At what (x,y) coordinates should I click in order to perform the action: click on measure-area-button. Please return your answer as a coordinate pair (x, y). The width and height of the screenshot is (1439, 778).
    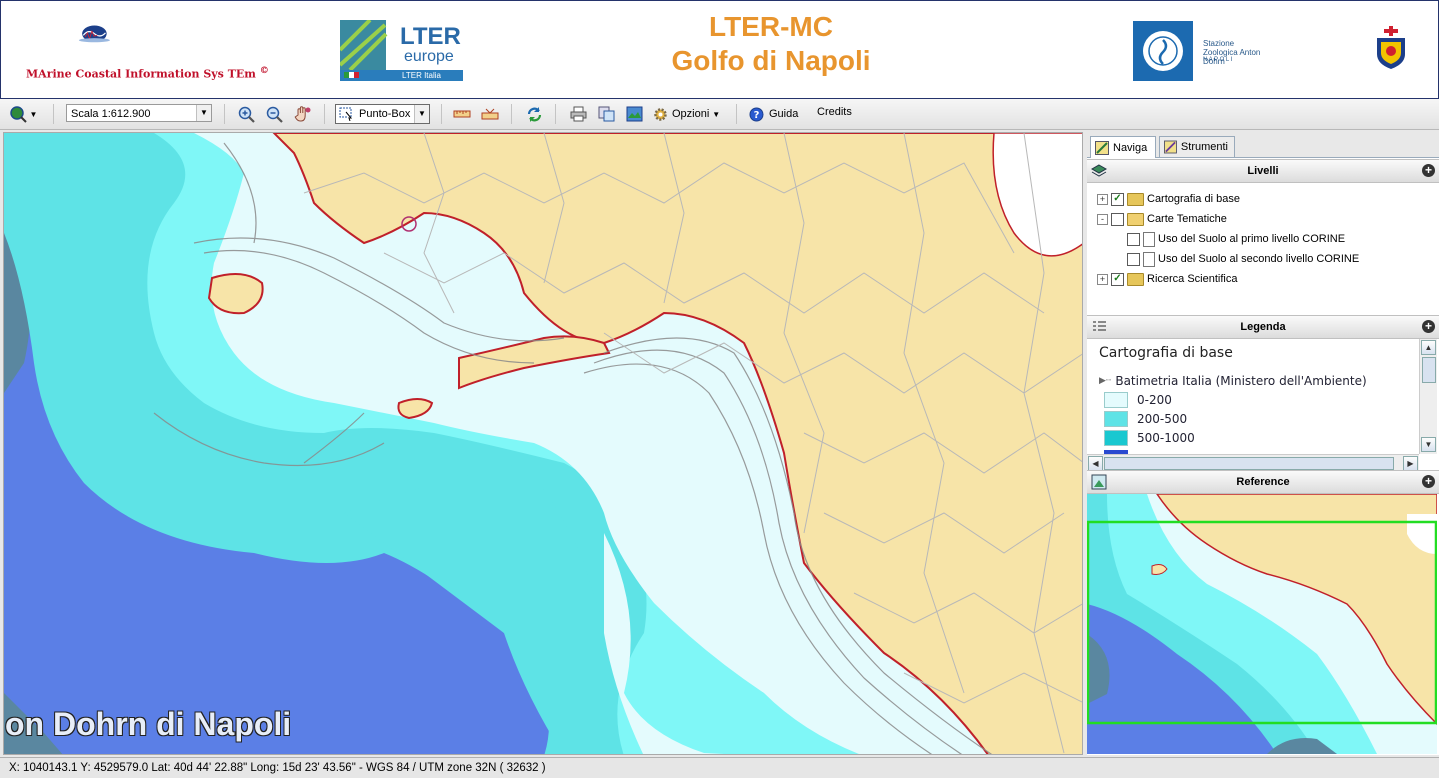
    Looking at the image, I should click on (490, 114).